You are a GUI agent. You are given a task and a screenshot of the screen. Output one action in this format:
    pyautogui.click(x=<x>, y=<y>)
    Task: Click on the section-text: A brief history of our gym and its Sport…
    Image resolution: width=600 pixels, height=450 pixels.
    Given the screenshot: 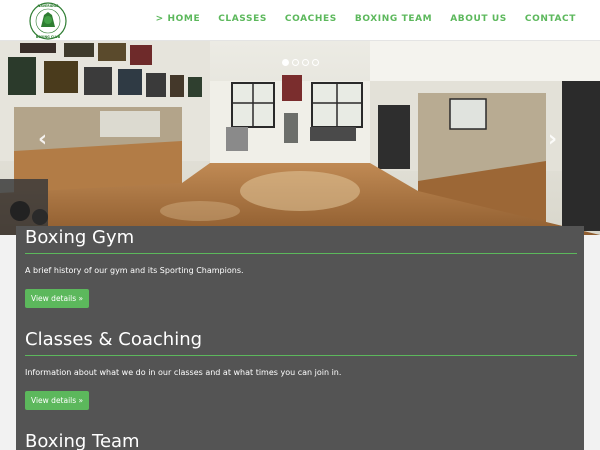 What is the action you would take?
    pyautogui.click(x=134, y=270)
    